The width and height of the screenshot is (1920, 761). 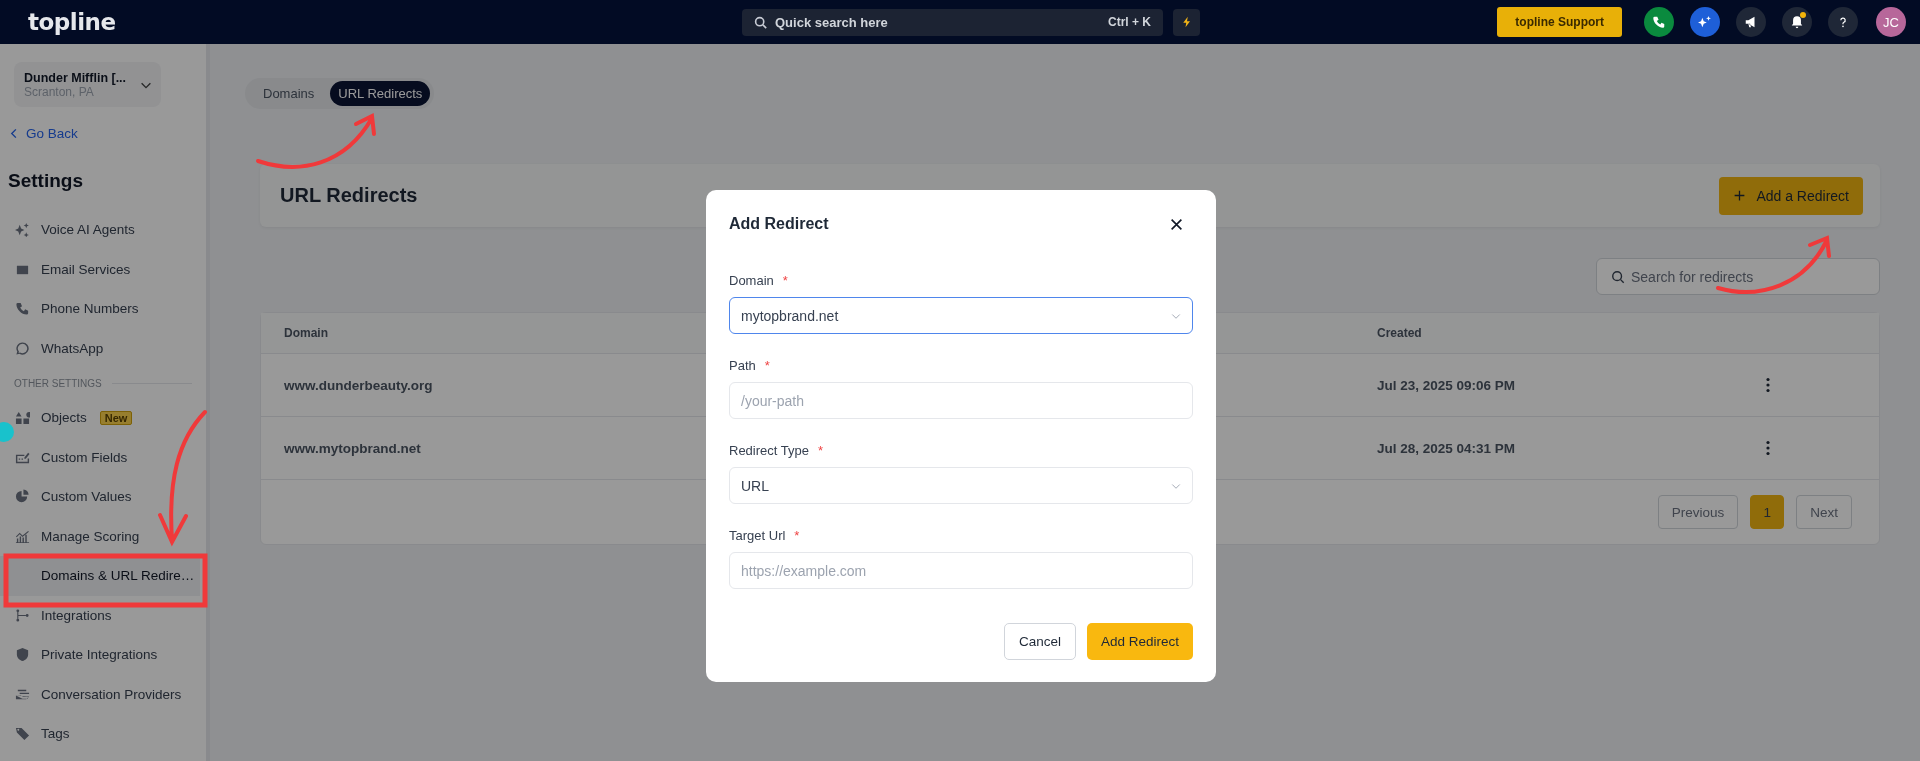 I want to click on megaphone-icon, so click(x=1751, y=22).